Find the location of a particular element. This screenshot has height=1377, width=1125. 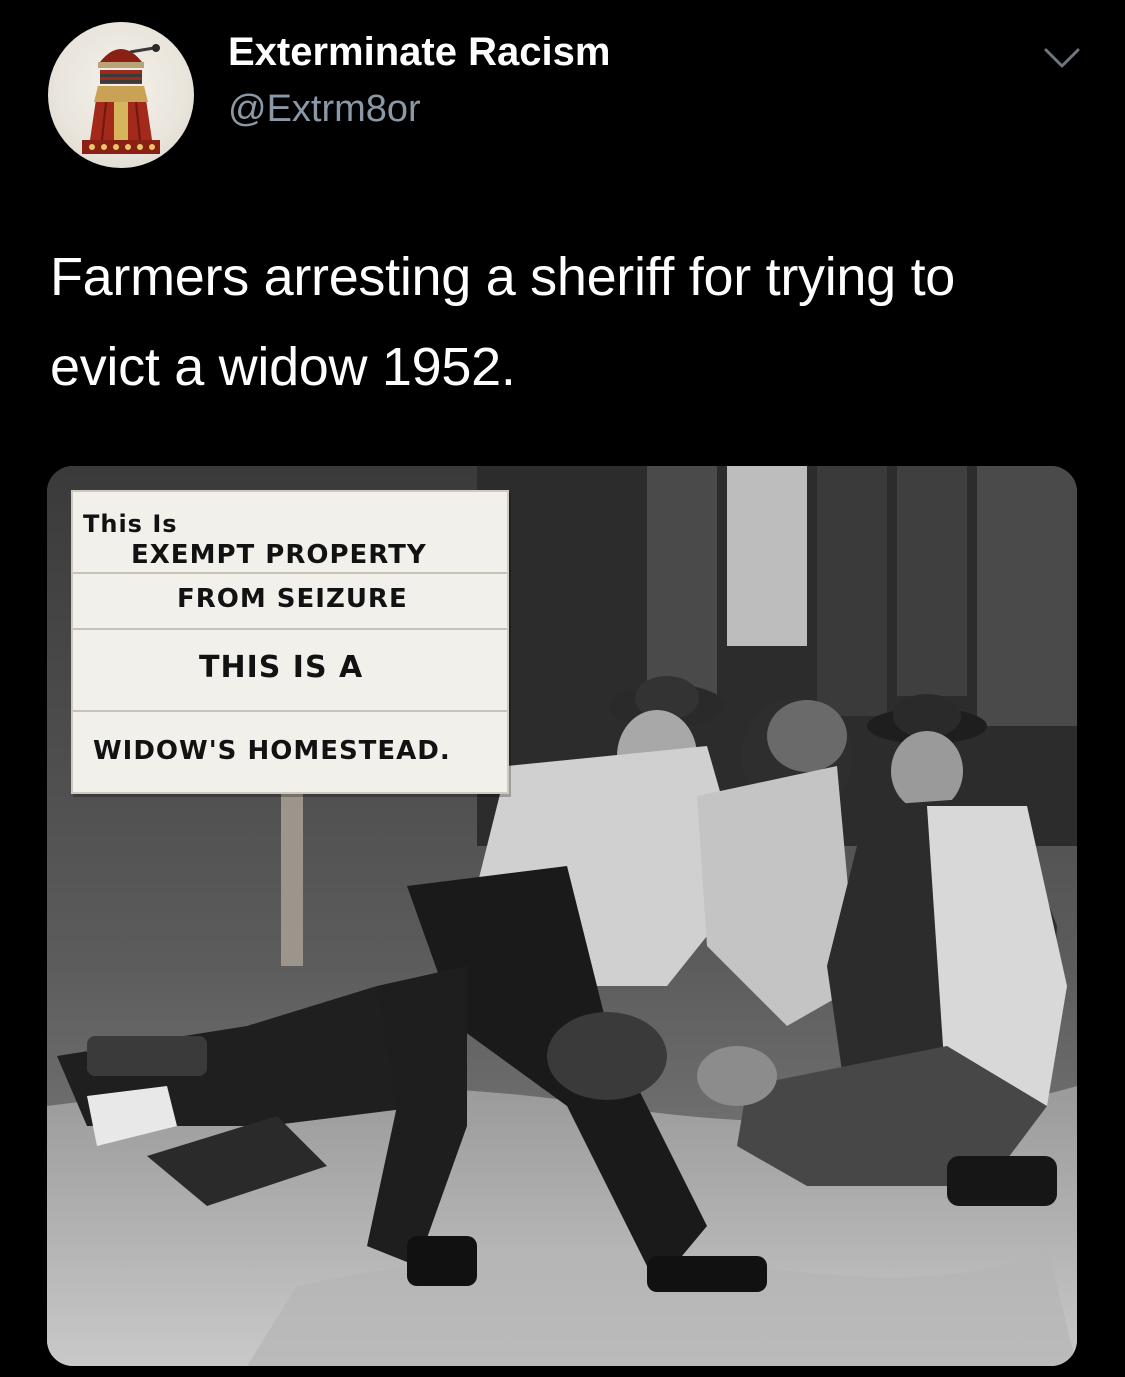

more-options-button is located at coordinates (1062, 58).